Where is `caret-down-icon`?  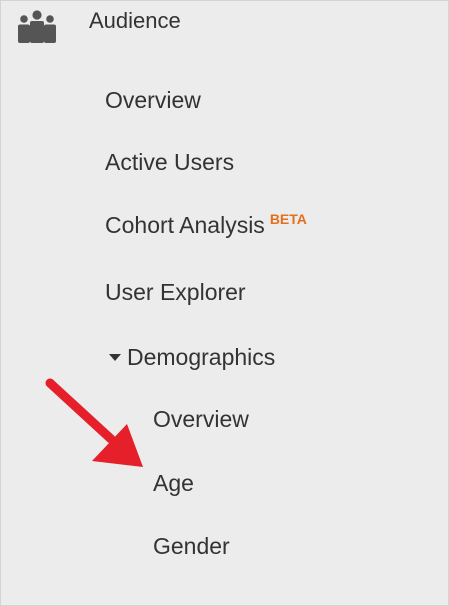
caret-down-icon is located at coordinates (115, 357).